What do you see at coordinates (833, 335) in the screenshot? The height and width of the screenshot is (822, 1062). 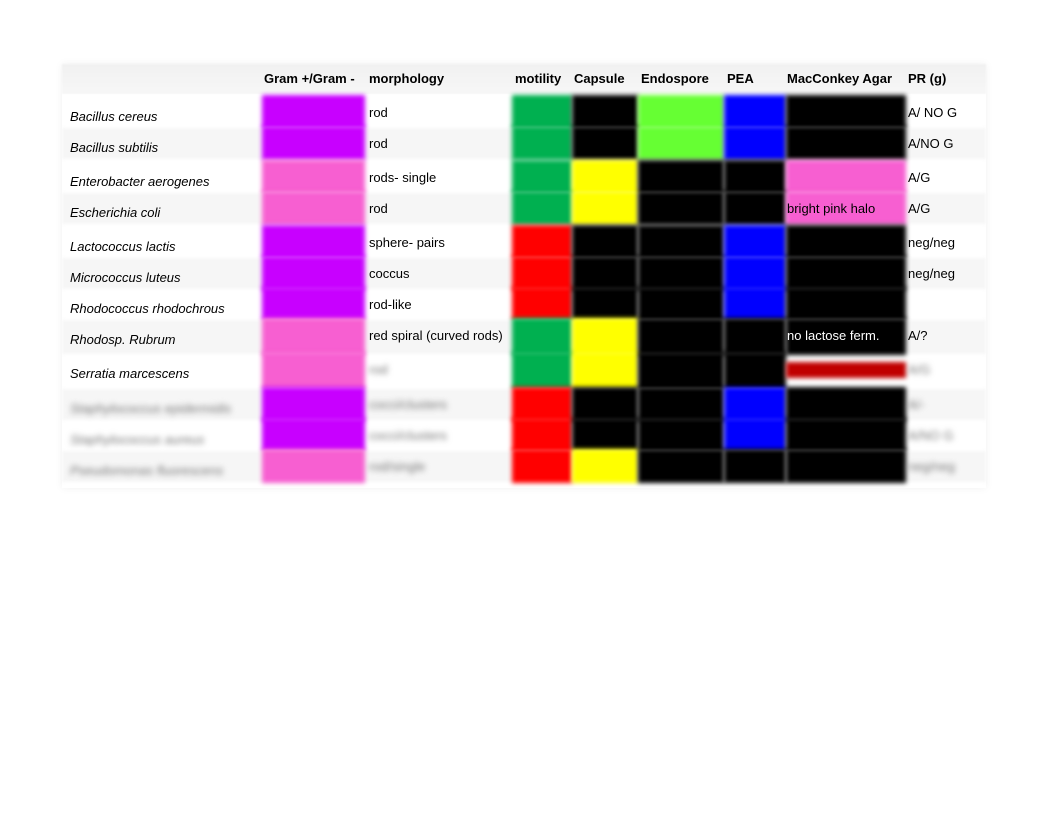 I see `macconkey-note: no lactose ferm.` at bounding box center [833, 335].